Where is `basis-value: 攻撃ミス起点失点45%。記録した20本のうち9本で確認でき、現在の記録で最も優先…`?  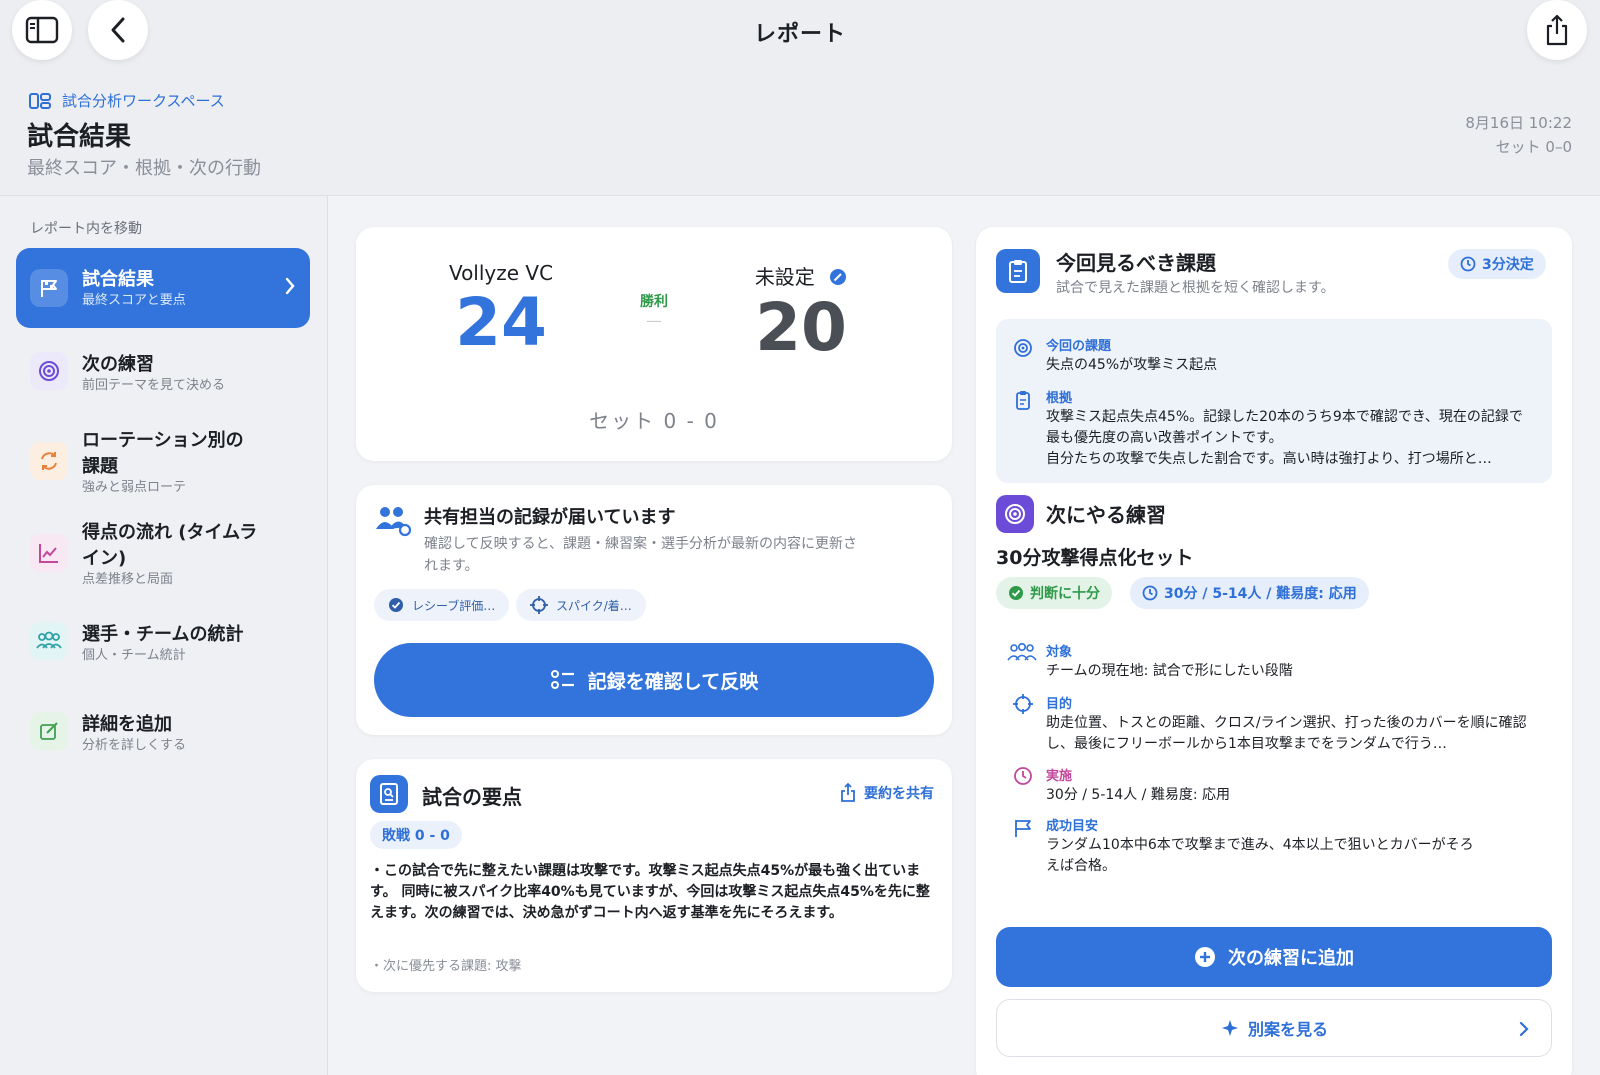 basis-value: 攻撃ミス起点失点45%。記録した20本のうち9本で確認でき、現在の記録で最も優先… is located at coordinates (1284, 427).